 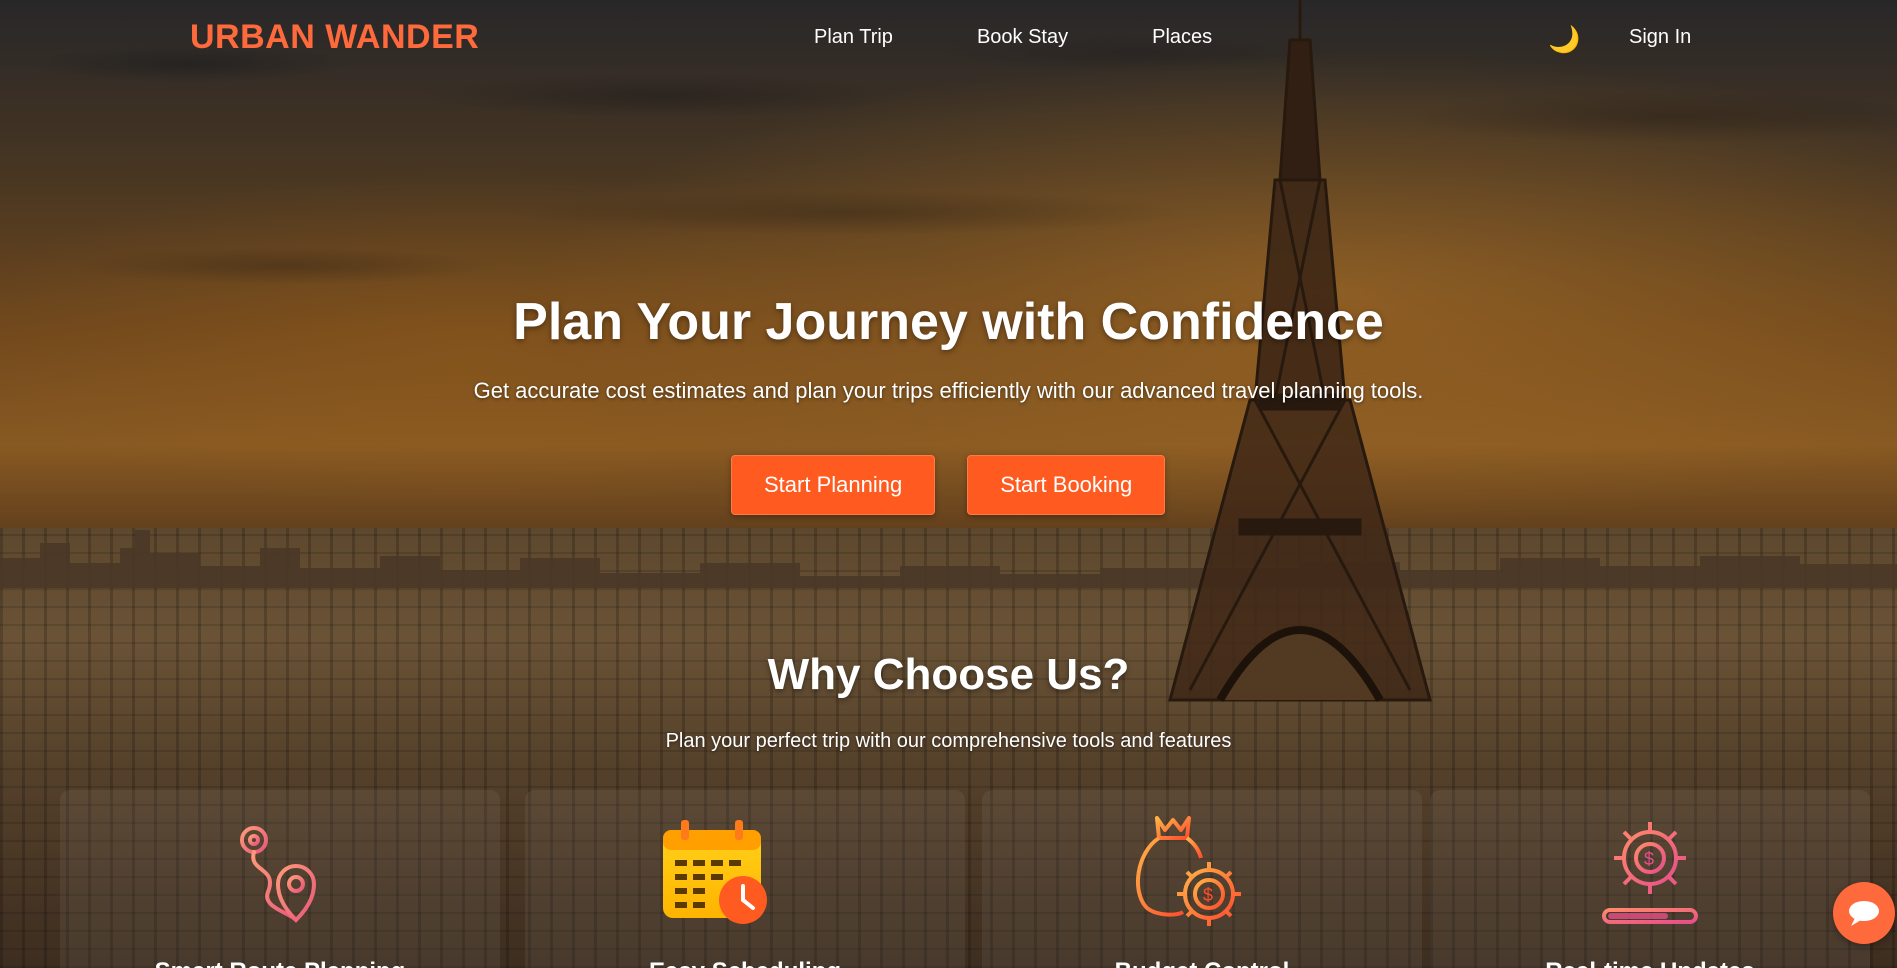 I want to click on nav-link-plan-trip: Plan Trip, so click(x=853, y=37).